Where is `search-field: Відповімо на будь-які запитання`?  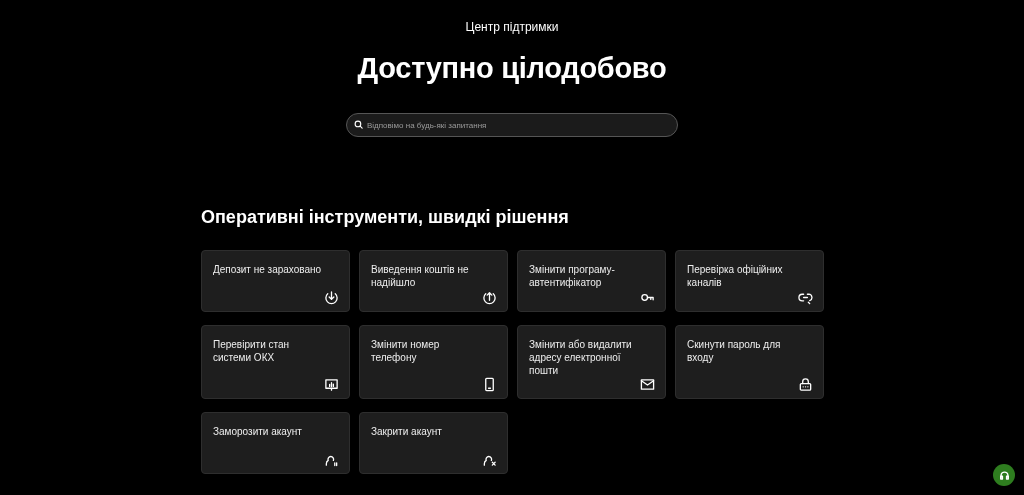
search-field: Відповімо на будь-які запитання is located at coordinates (512, 125).